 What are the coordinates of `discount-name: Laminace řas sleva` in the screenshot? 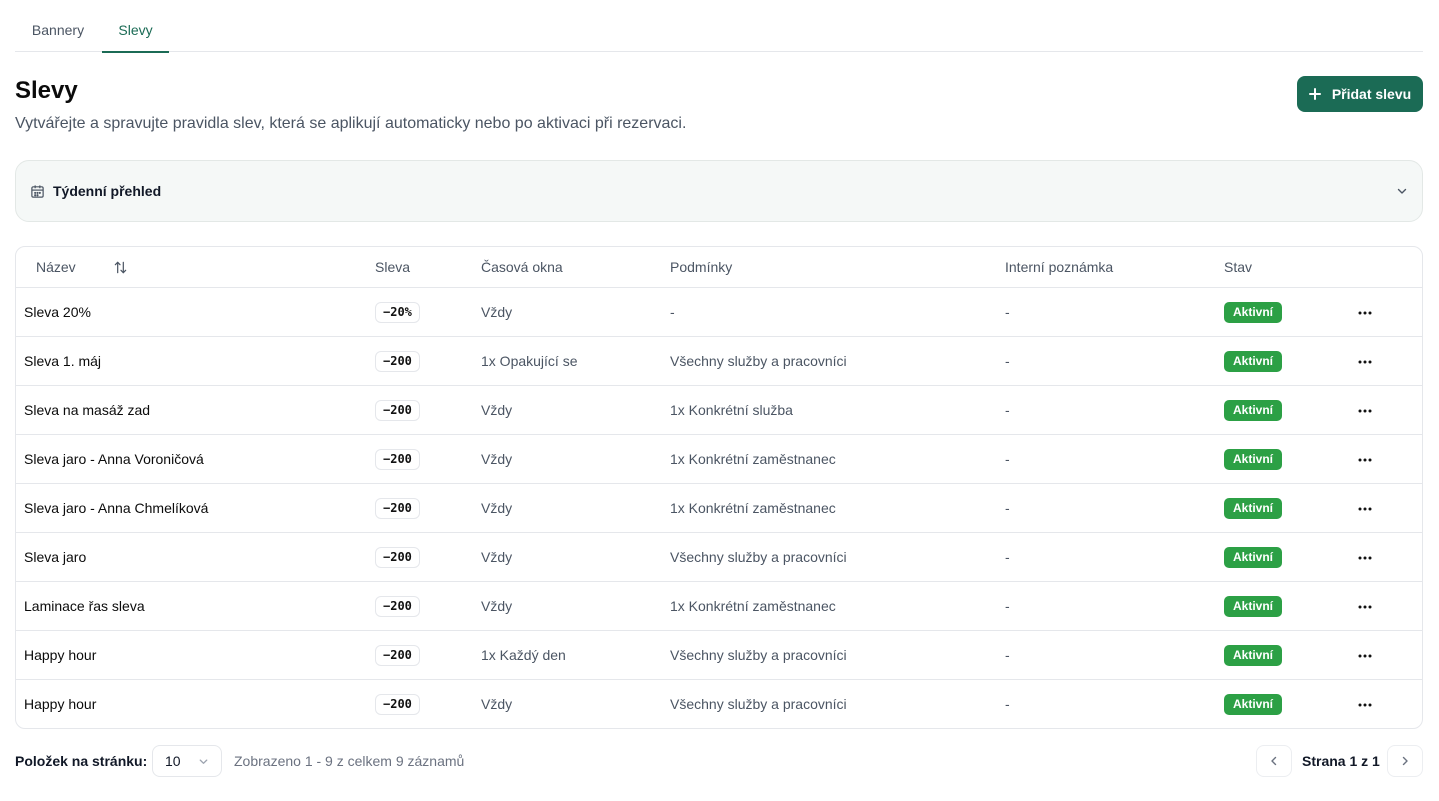 It's located at (84, 606).